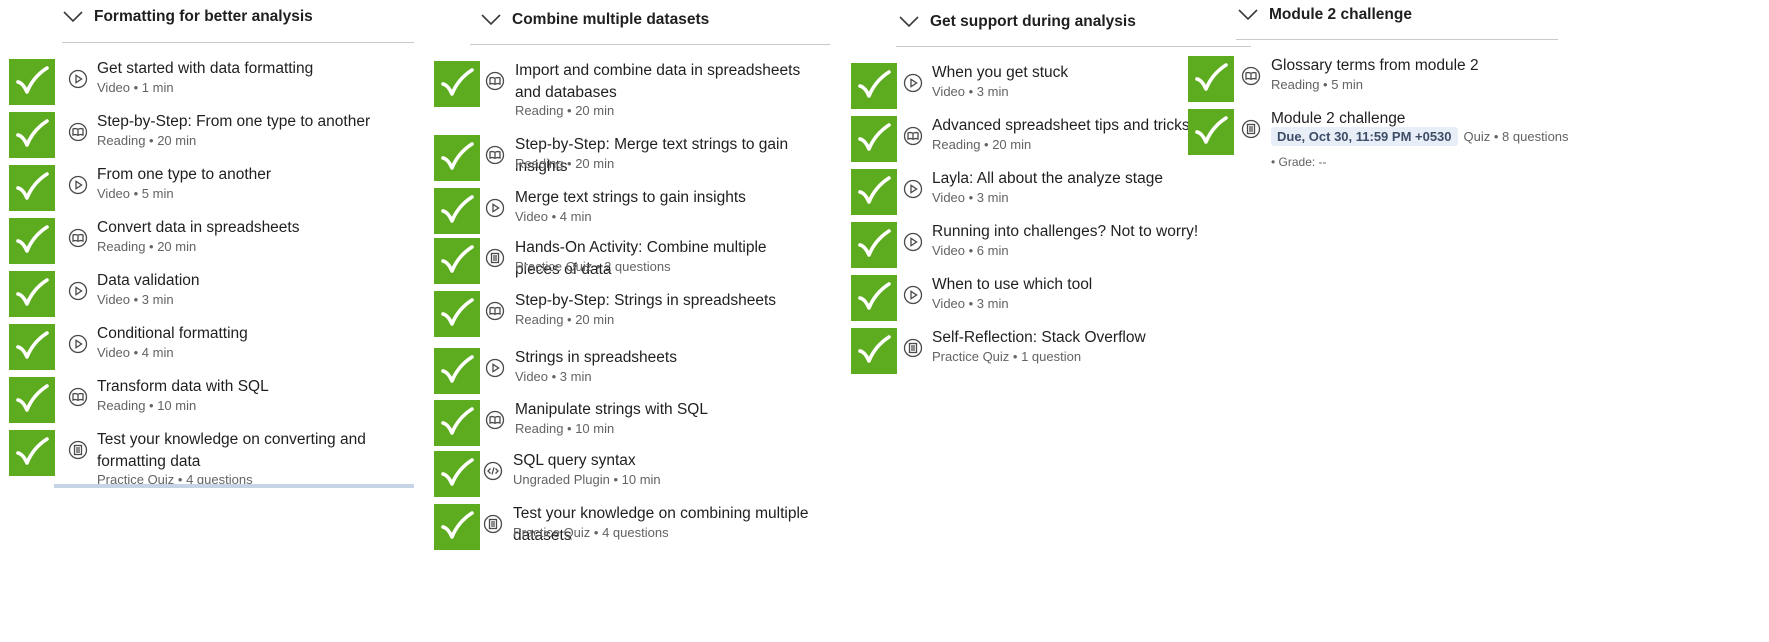 This screenshot has width=1769, height=642. I want to click on item-meta: Video • 1 min, so click(135, 87).